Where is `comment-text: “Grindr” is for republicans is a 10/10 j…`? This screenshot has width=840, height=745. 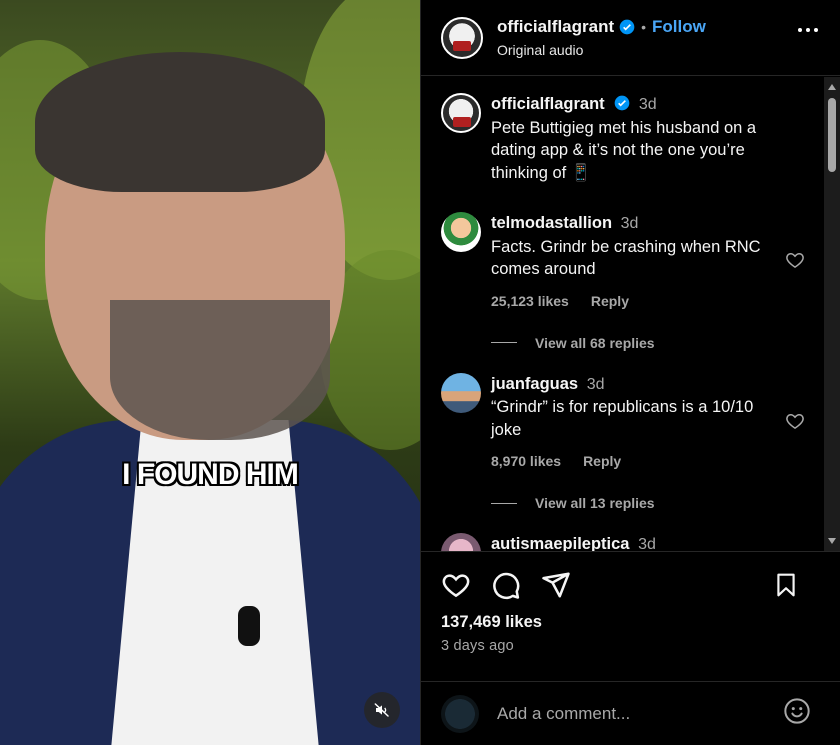
comment-text: “Grindr” is for republicans is a 10/10 j… is located at coordinates (622, 418).